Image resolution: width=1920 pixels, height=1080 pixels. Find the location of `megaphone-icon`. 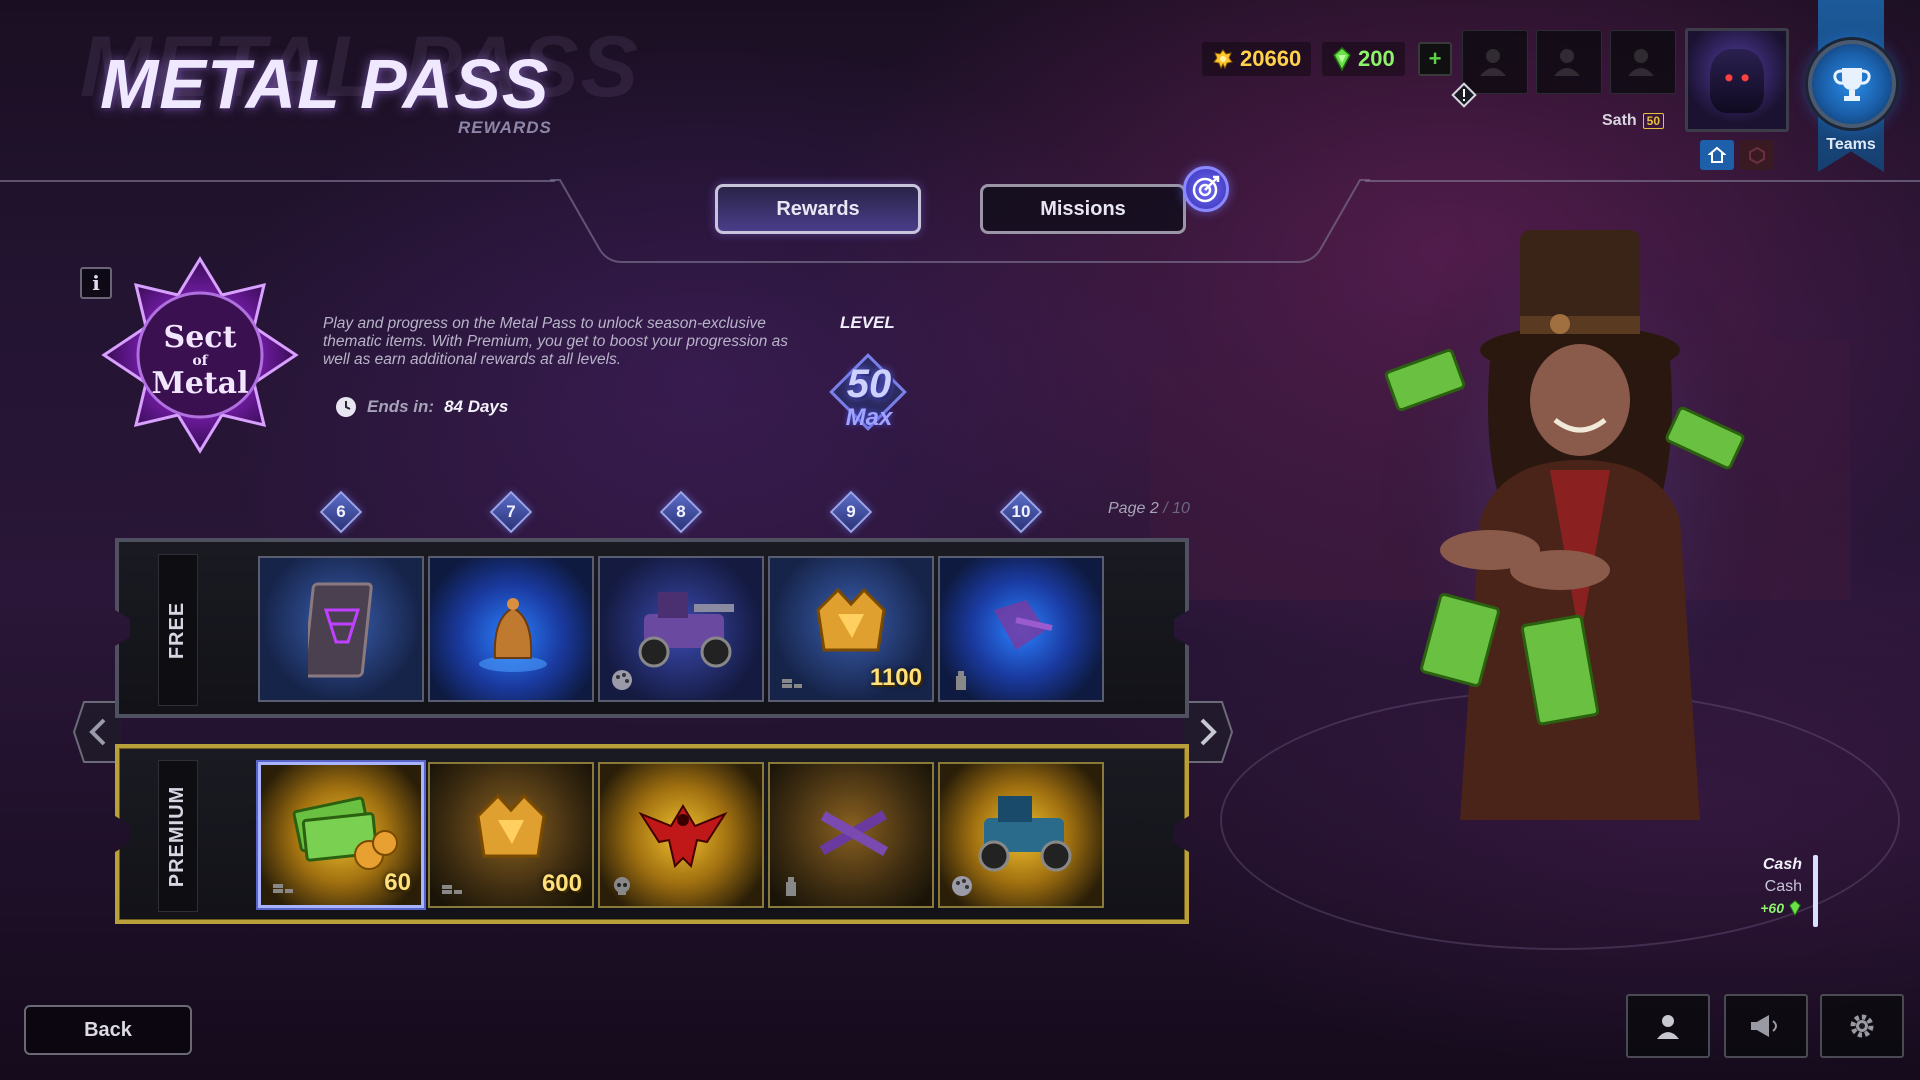

megaphone-icon is located at coordinates (1764, 1026).